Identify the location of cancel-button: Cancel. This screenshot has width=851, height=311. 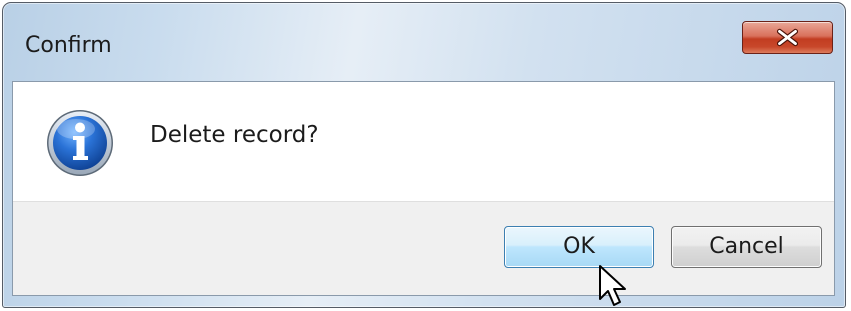
(746, 247).